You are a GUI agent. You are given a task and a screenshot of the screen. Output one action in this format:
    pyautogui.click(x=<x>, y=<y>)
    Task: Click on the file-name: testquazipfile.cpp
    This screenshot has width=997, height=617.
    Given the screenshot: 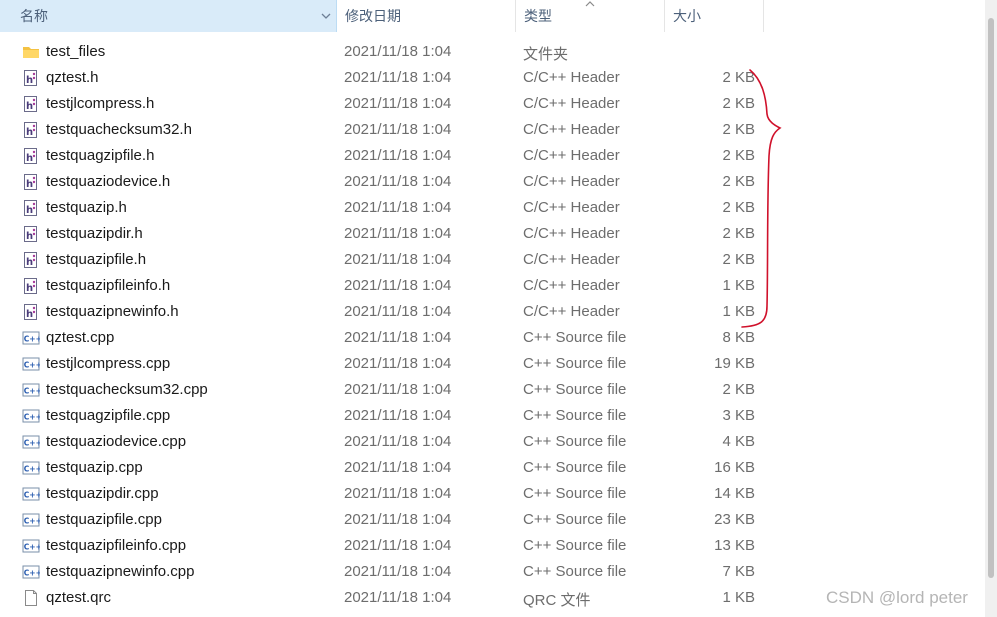 What is the action you would take?
    pyautogui.click(x=104, y=519)
    